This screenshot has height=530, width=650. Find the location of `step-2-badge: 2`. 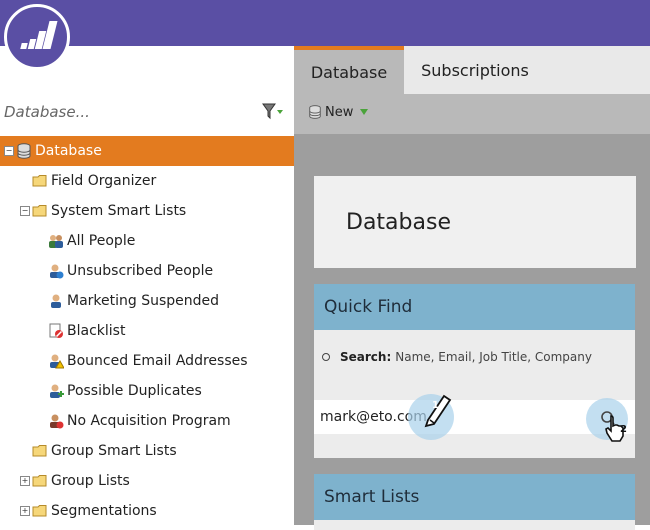

step-2-badge: 2 is located at coordinates (623, 429).